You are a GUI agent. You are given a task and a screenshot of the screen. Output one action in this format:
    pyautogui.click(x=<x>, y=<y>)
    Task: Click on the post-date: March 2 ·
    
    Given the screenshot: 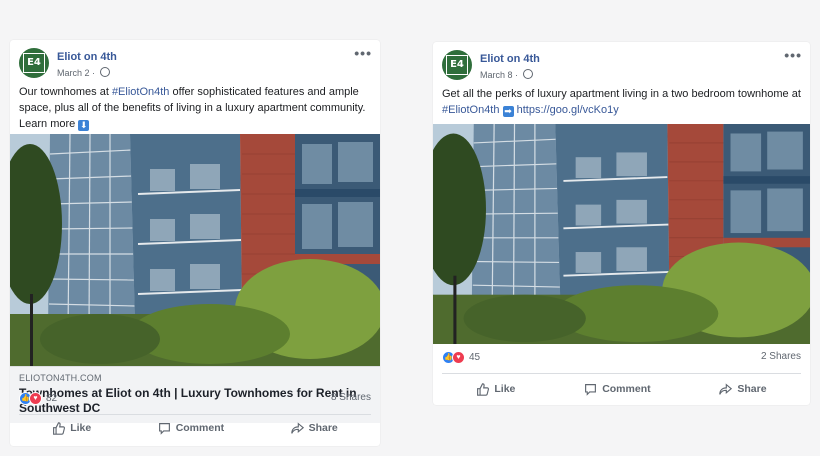 What is the action you would take?
    pyautogui.click(x=83, y=72)
    